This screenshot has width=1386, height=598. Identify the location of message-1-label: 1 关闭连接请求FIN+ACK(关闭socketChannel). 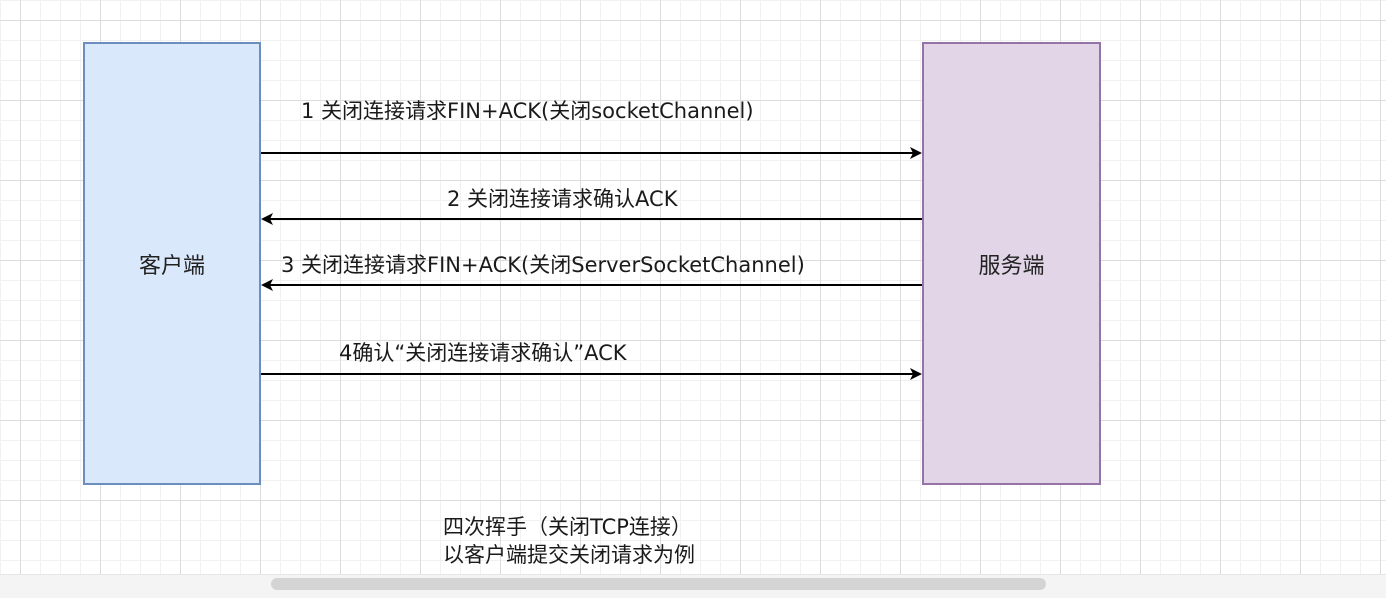
(527, 111).